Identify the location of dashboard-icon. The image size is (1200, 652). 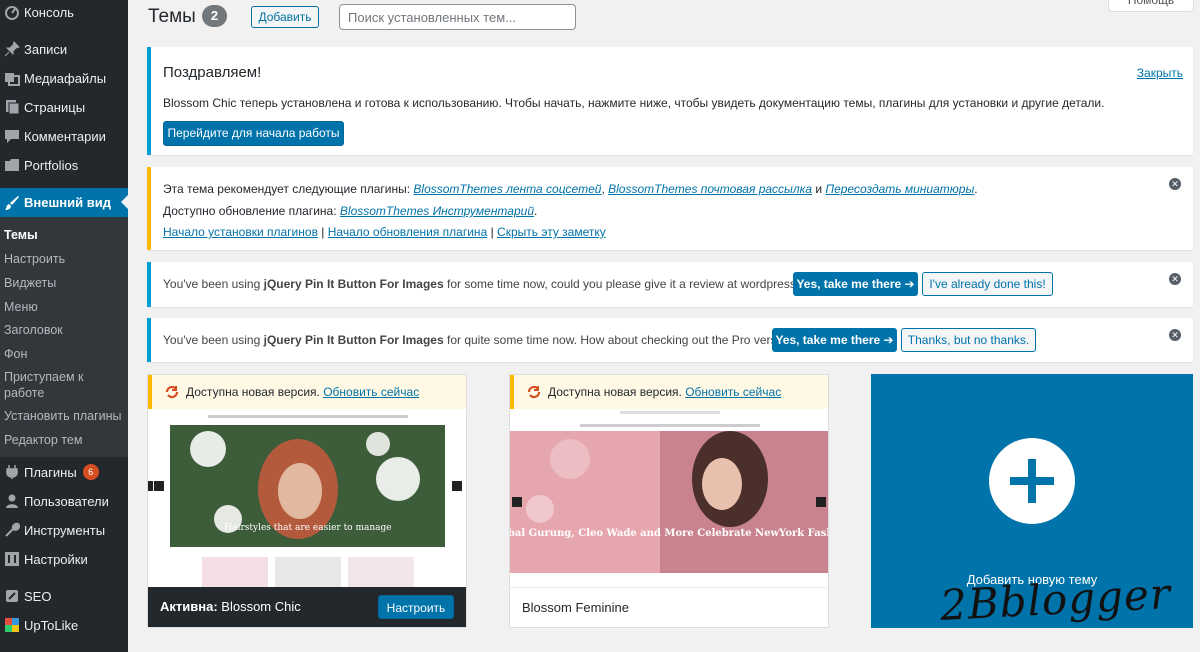
(12, 12).